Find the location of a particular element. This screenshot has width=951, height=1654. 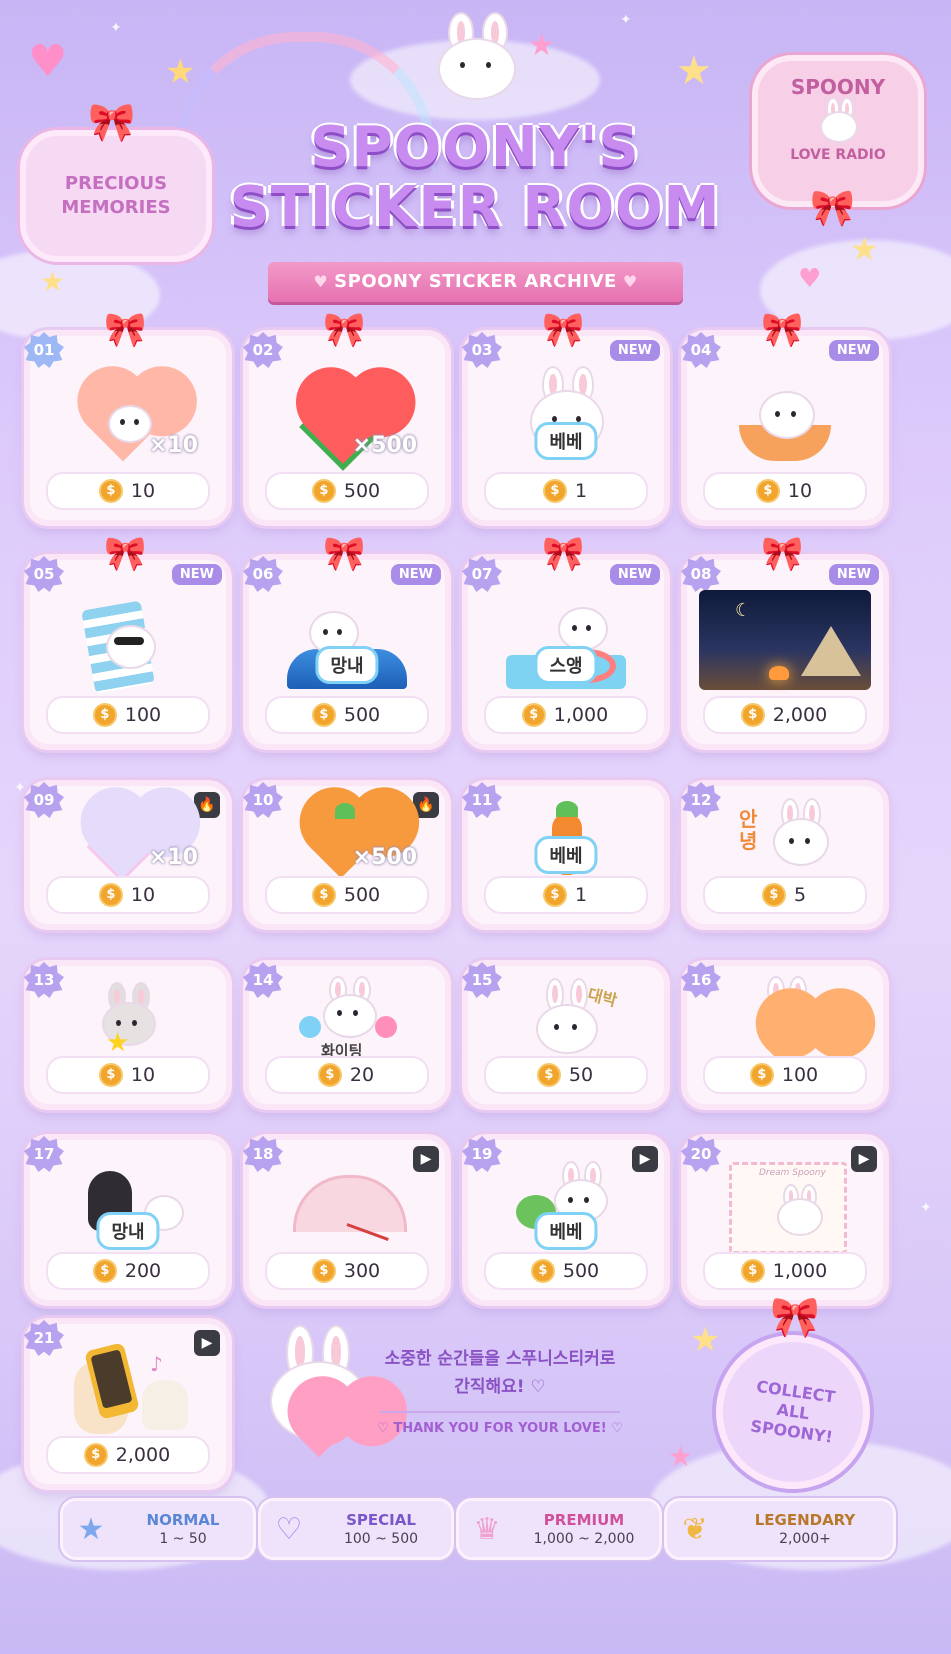

sticker-card-06: 🎀 06 NEW 망내 $500 is located at coordinates (347, 642).